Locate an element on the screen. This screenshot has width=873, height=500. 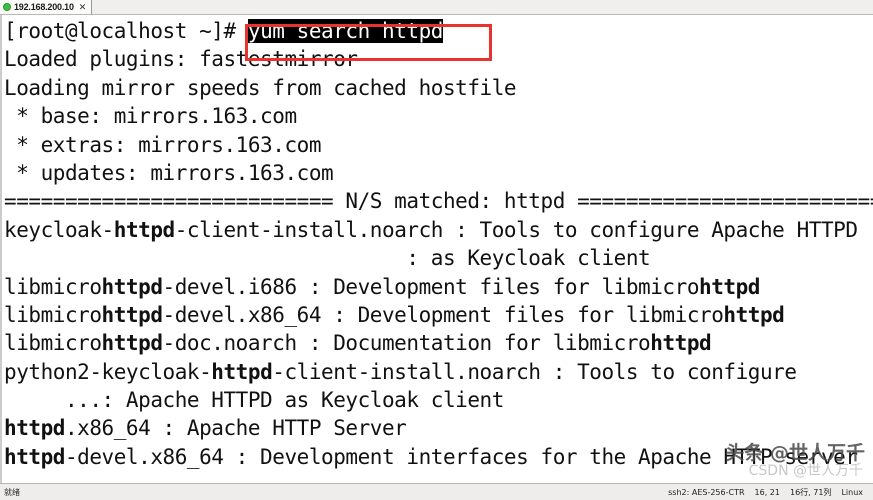
pkg-httpd-x86_64: httpd.x86_64 : Apache HTTP Server is located at coordinates (205, 428).